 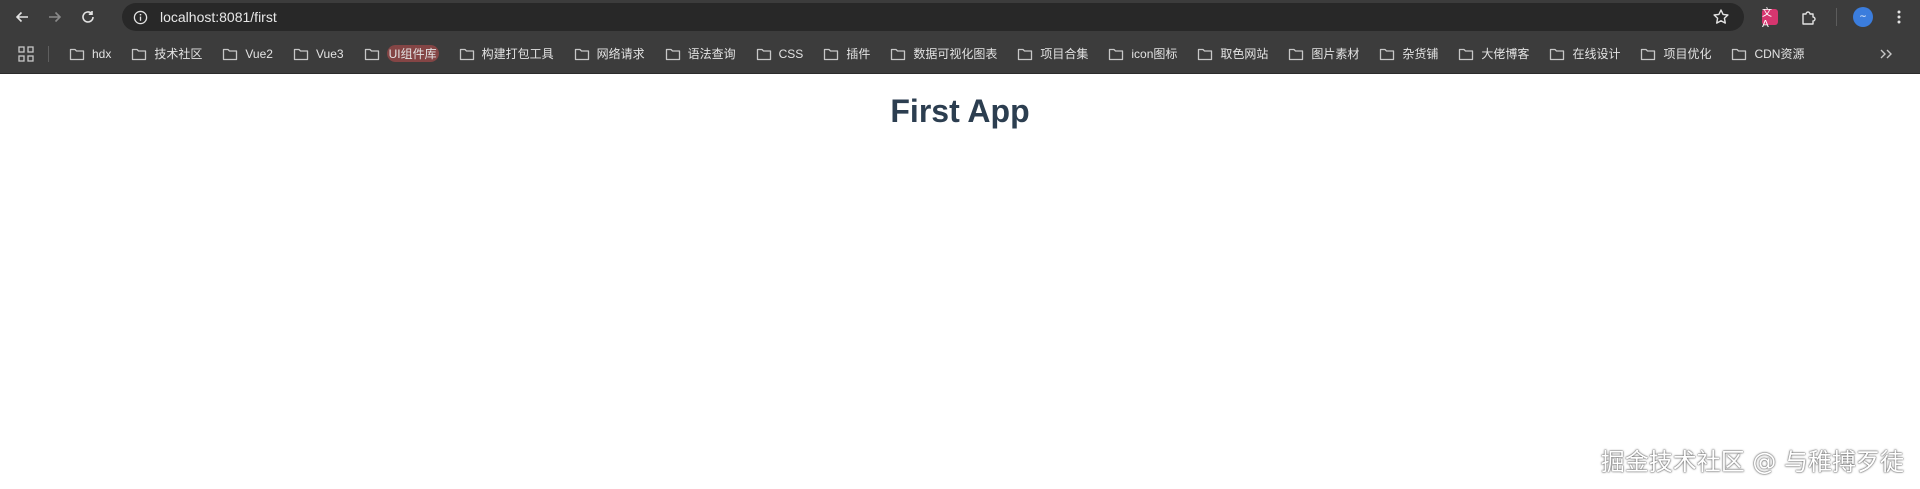 I want to click on bookmark-folder: 数据可视化图表, so click(x=943, y=54).